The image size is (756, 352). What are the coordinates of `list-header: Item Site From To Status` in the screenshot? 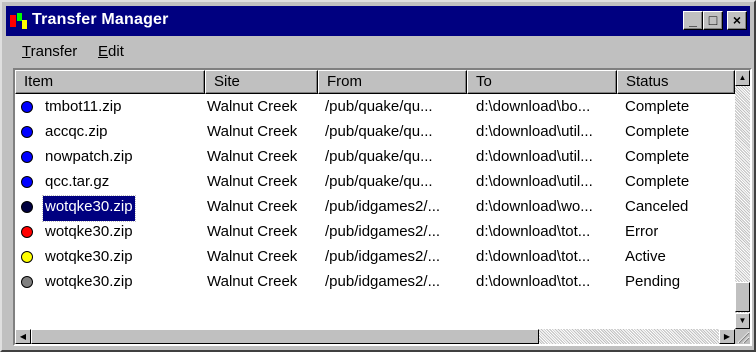 It's located at (375, 82).